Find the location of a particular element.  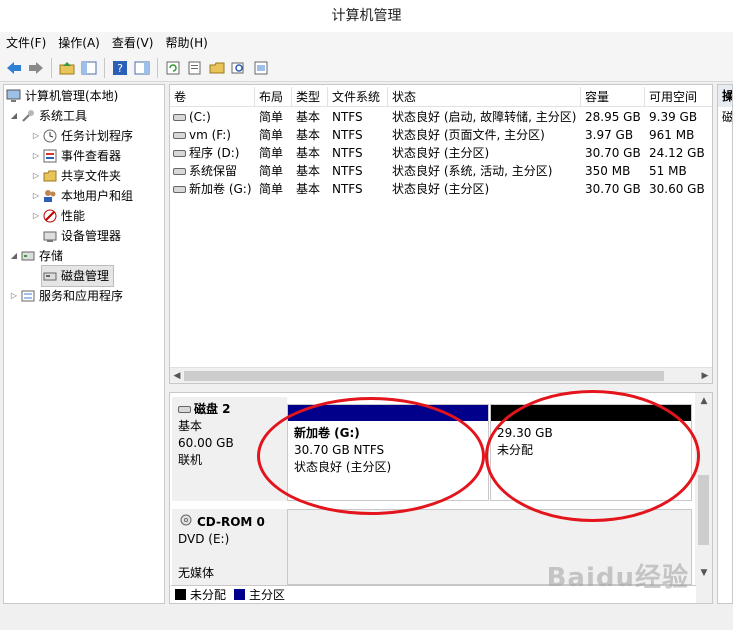

partition-status: 状态良好 (主分区) is located at coordinates (343, 467).